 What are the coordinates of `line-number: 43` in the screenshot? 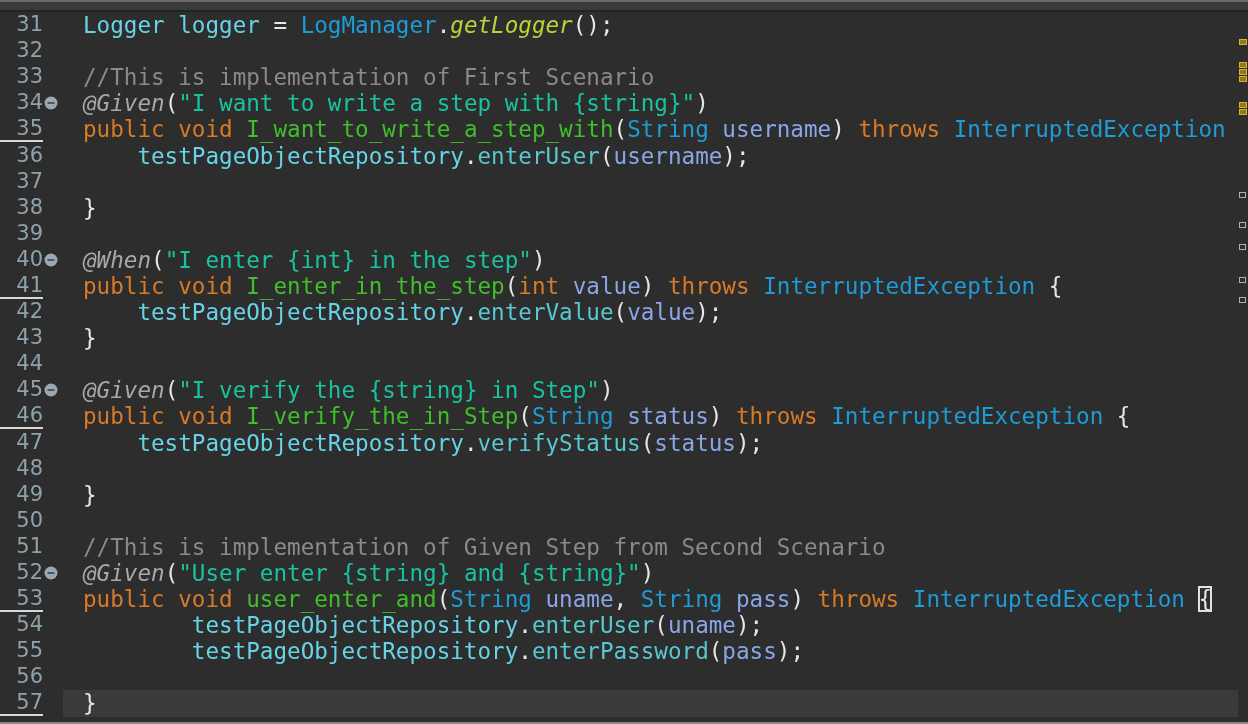 It's located at (29, 338).